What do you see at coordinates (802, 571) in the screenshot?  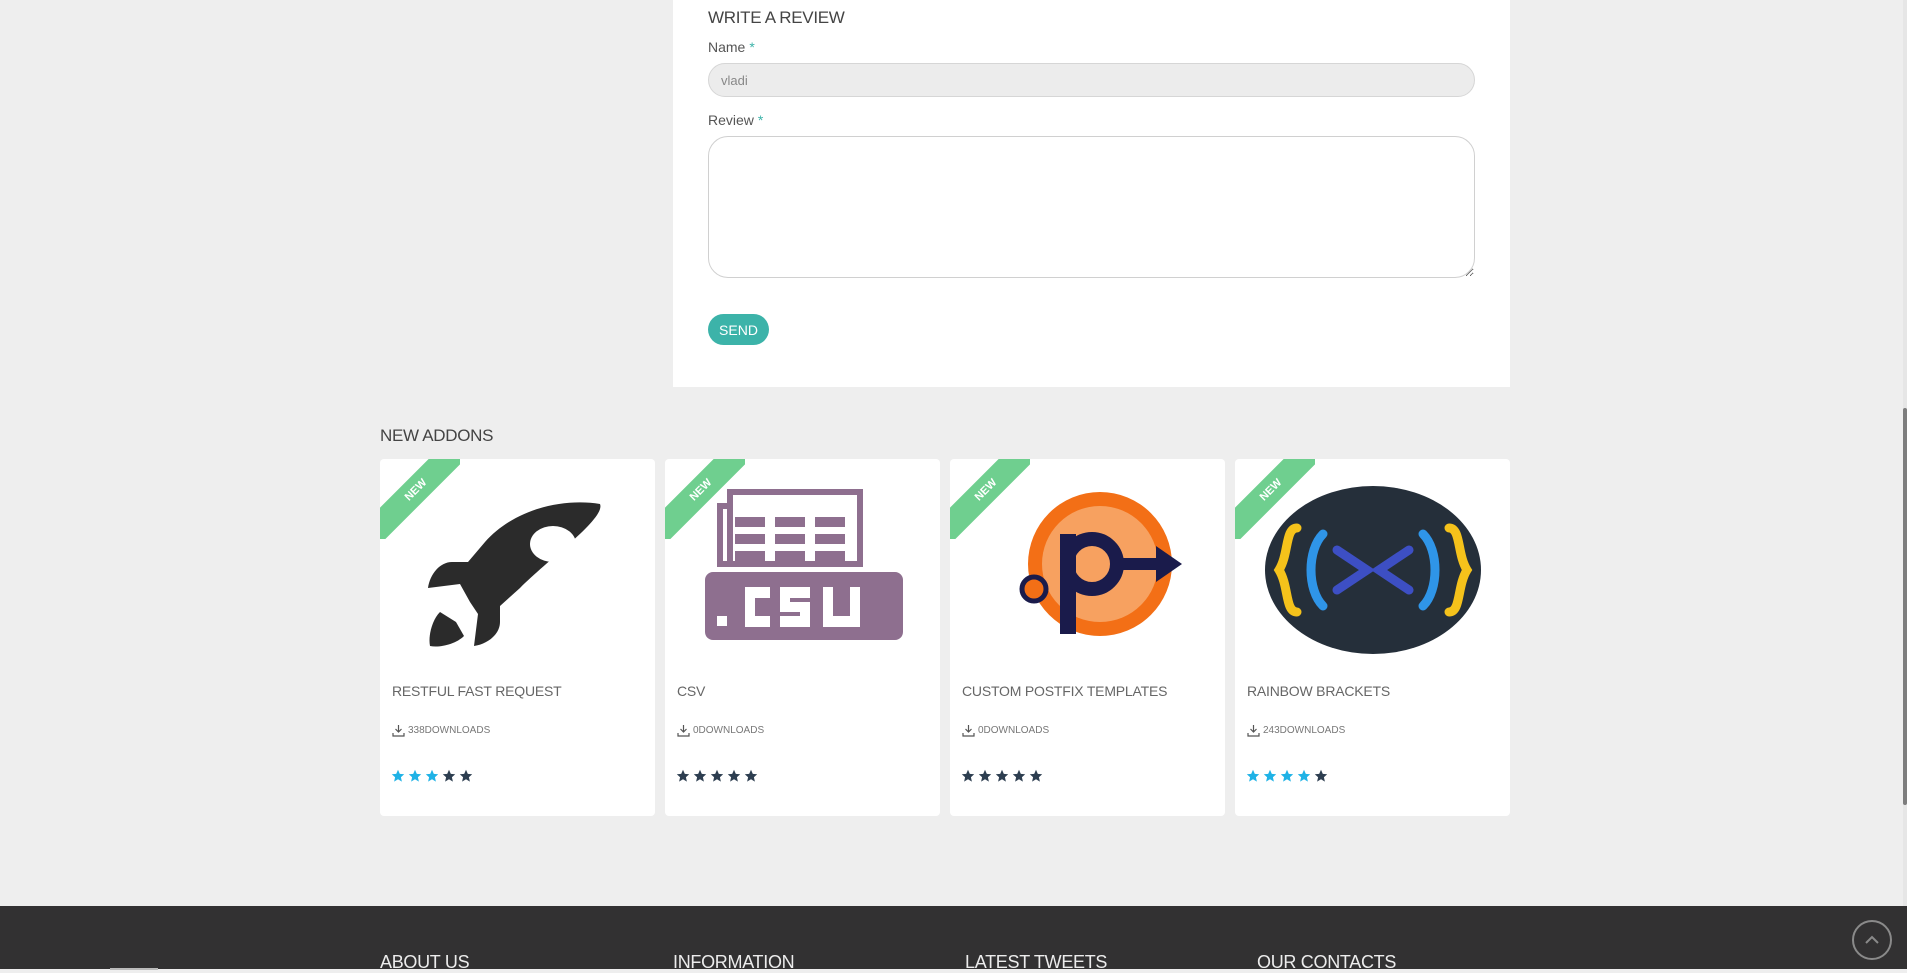 I see `csv-file-icon` at bounding box center [802, 571].